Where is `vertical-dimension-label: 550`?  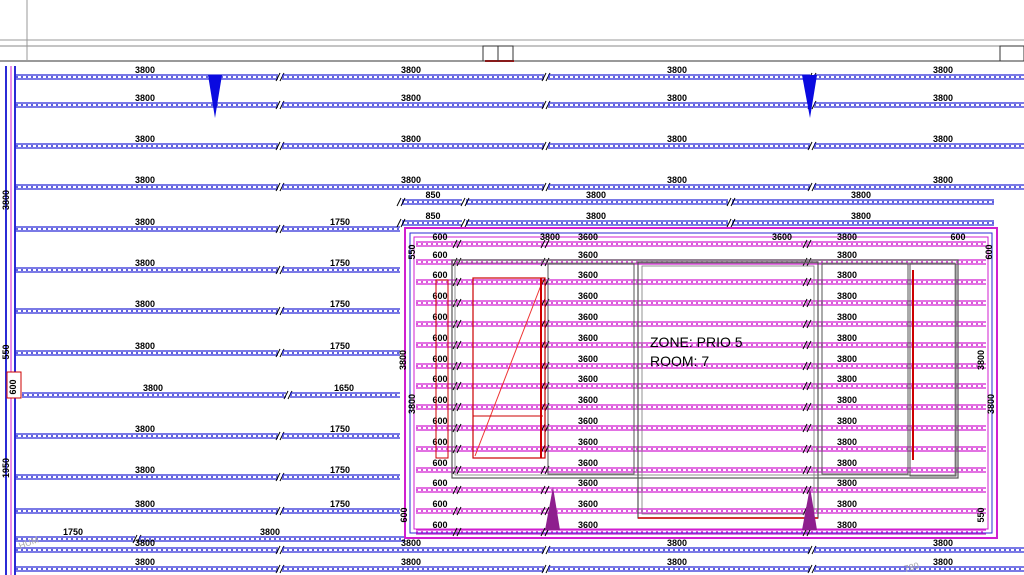 vertical-dimension-label: 550 is located at coordinates (981, 514).